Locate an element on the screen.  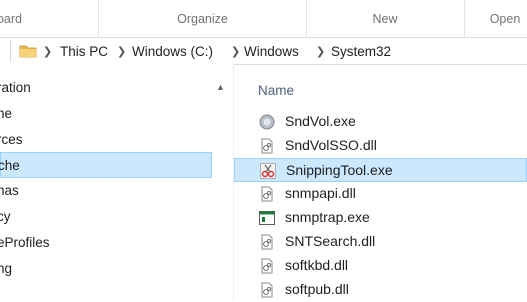
file-row: snmptrap.exe is located at coordinates (380, 218).